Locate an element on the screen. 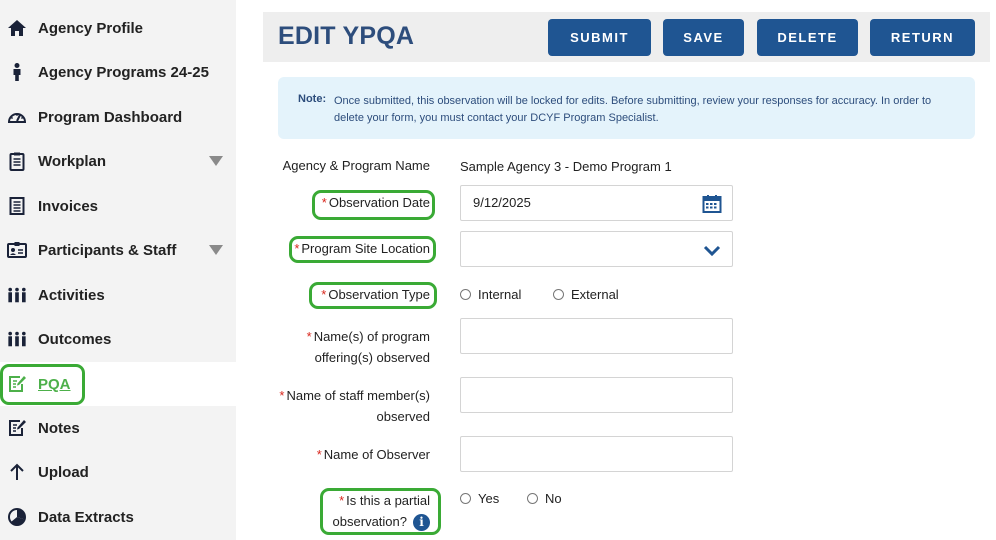 Image resolution: width=996 pixels, height=540 pixels. observation-date-field: 9/12/2025 is located at coordinates (596, 203).